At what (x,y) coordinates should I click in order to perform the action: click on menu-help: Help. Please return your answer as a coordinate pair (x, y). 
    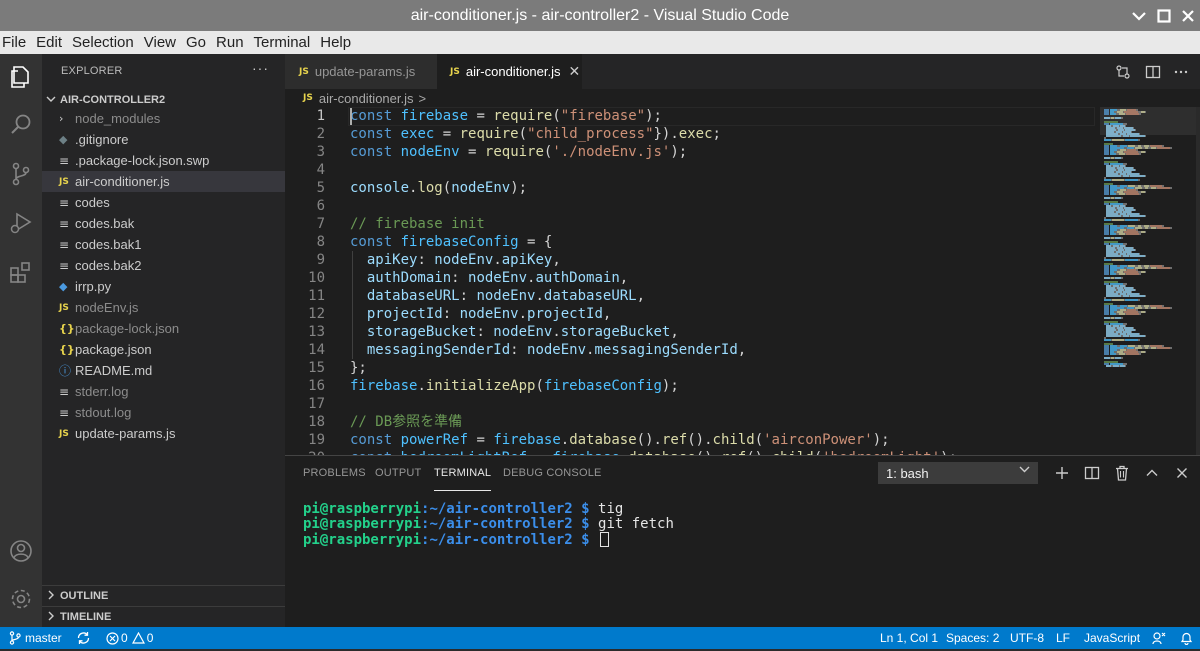
    Looking at the image, I should click on (335, 42).